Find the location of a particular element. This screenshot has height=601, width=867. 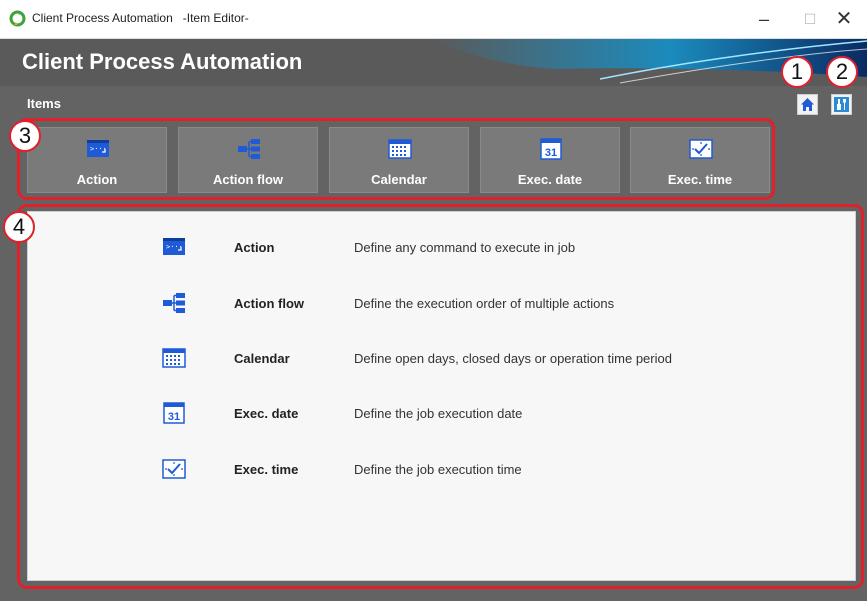

items-label: Items is located at coordinates (44, 103).